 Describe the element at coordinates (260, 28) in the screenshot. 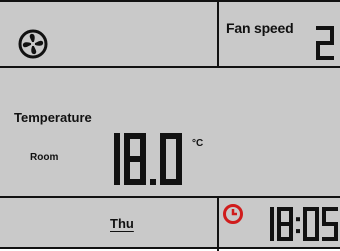

I see `fan-speed-label: Fan speed` at that location.